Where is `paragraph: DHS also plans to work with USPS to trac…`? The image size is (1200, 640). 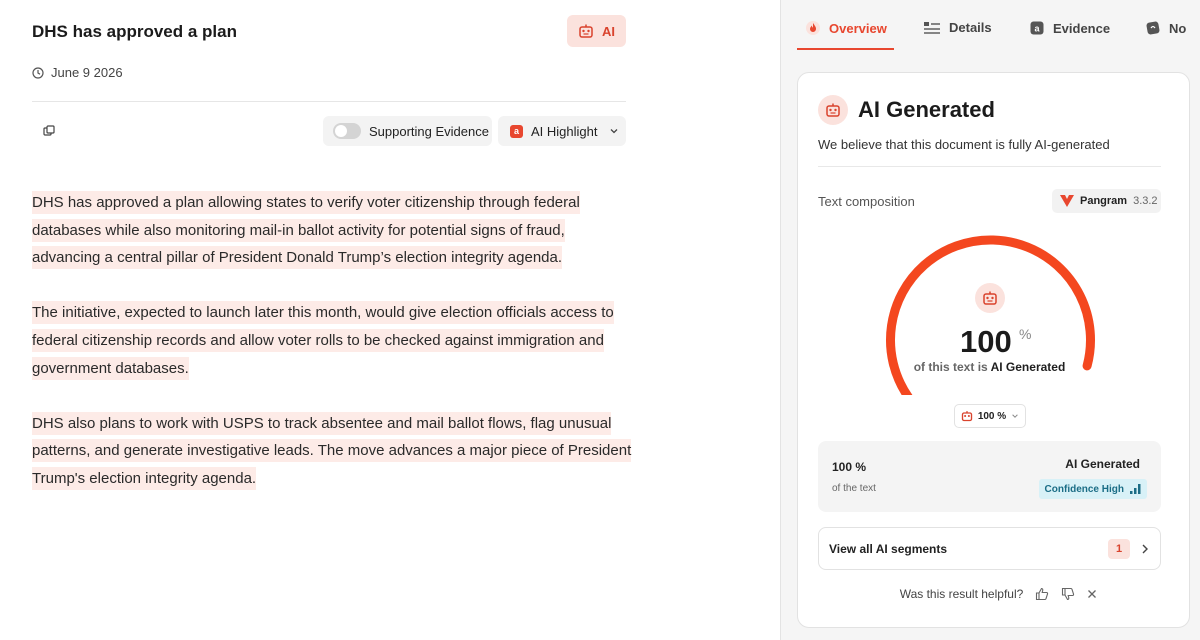 paragraph: DHS also plans to work with USPS to trac… is located at coordinates (332, 451).